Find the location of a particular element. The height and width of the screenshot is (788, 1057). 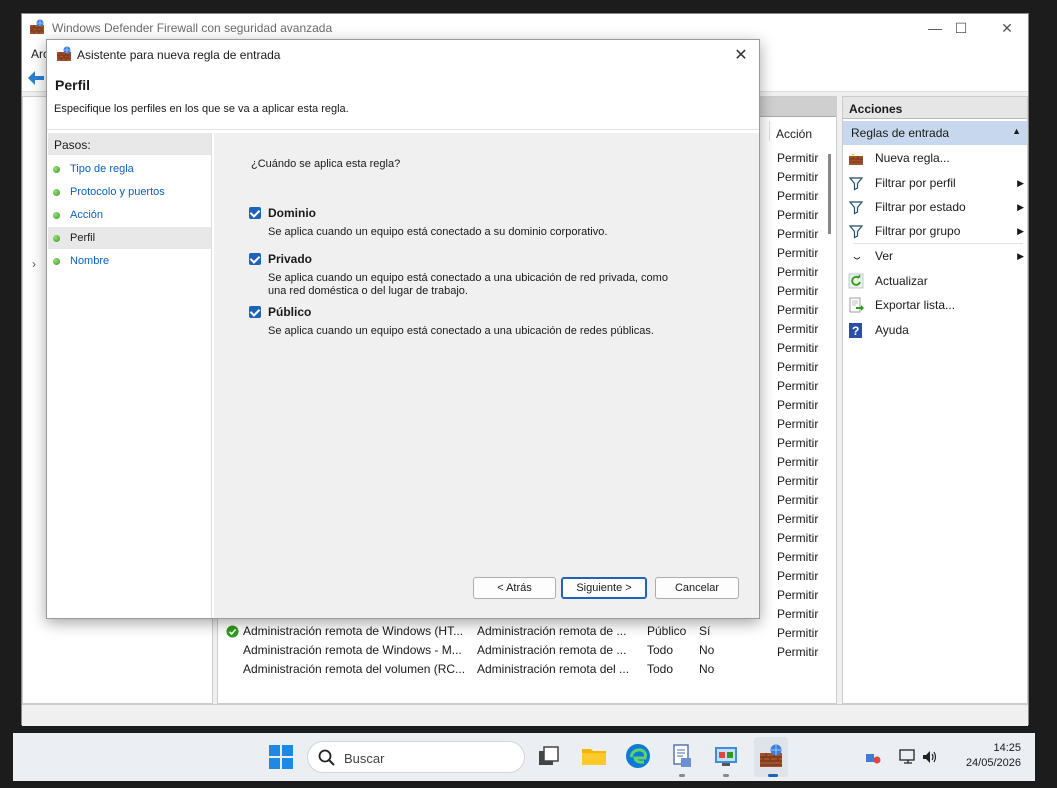

collapse-up-icon: ▲ is located at coordinates (1016, 131).